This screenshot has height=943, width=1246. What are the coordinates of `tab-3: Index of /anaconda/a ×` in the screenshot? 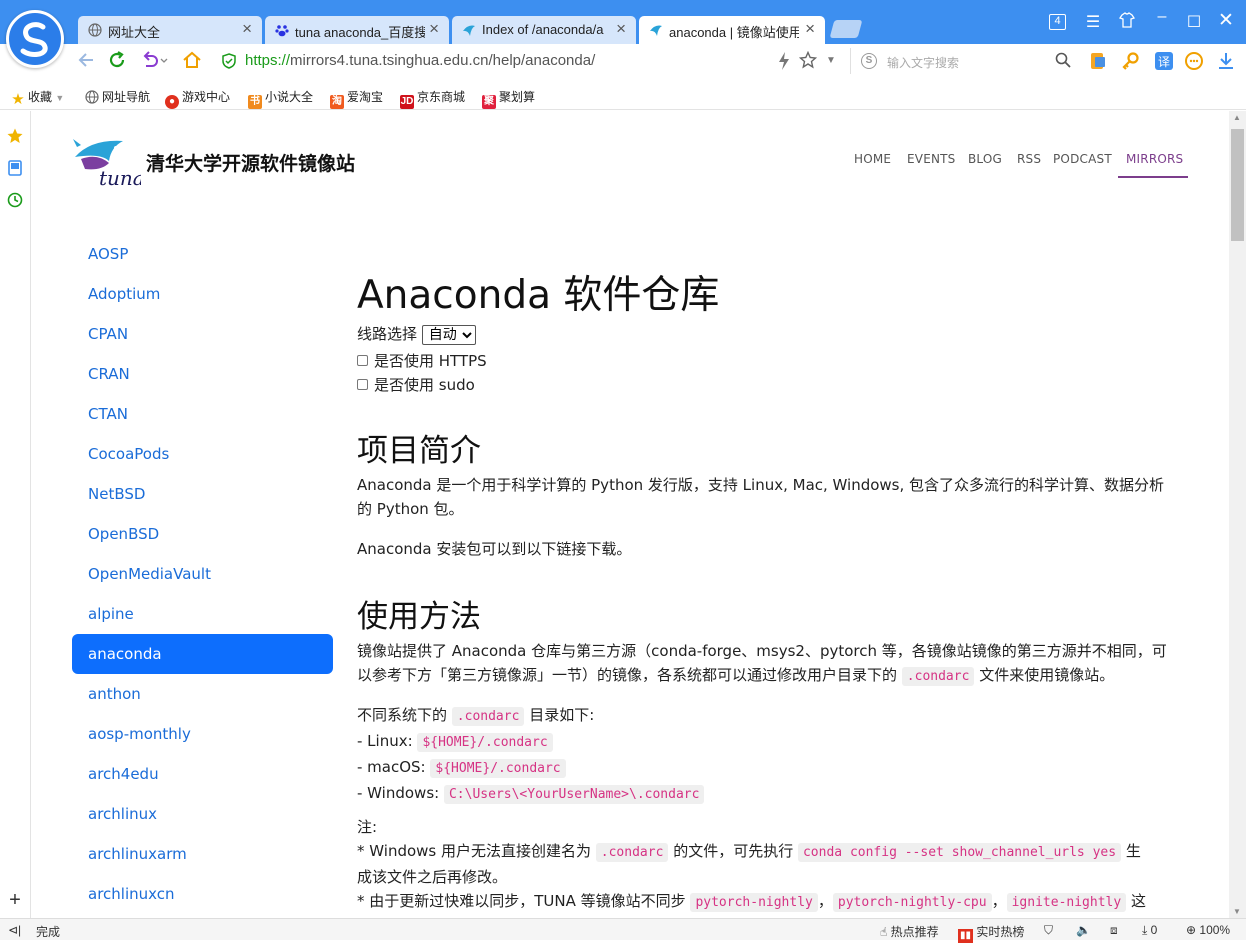 It's located at (544, 30).